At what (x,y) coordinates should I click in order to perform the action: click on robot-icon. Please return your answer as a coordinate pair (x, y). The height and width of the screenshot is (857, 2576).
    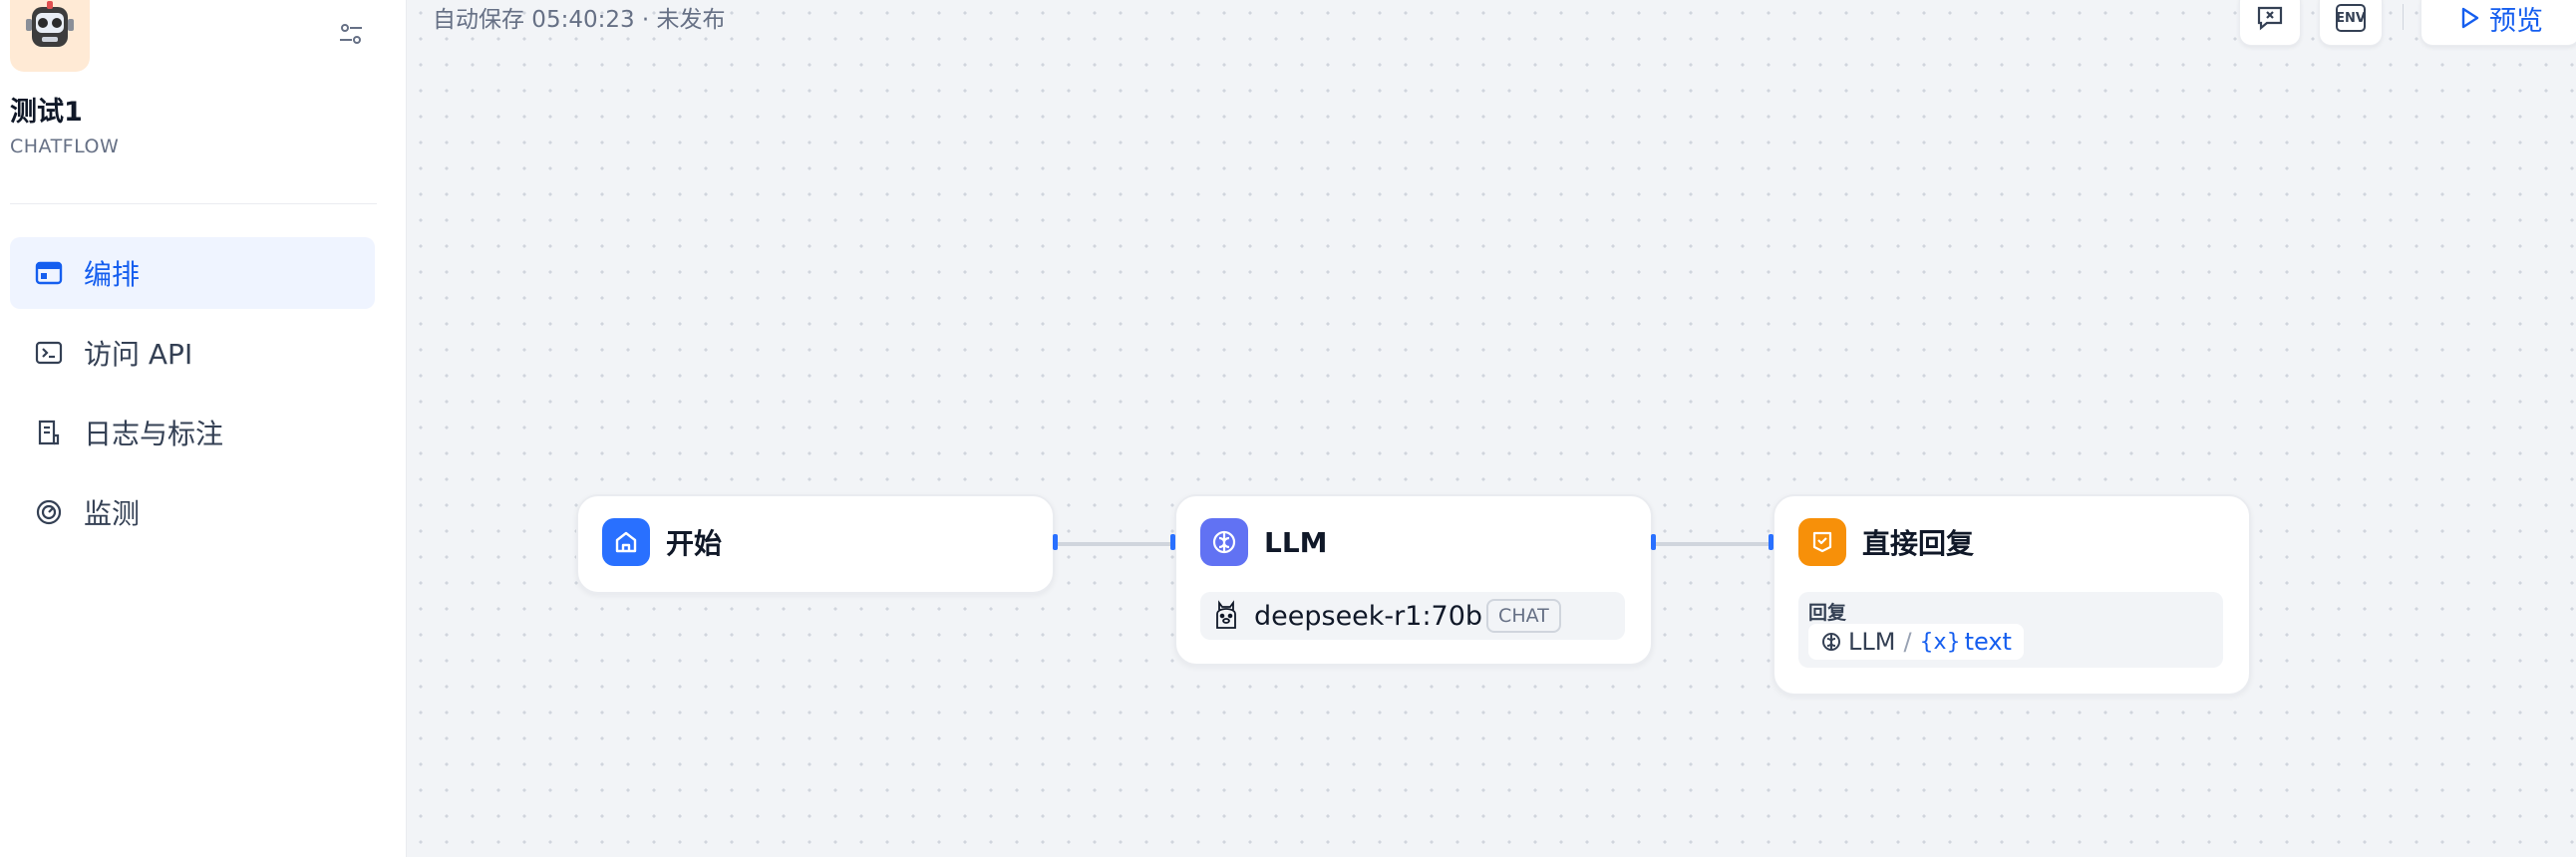
    Looking at the image, I should click on (50, 24).